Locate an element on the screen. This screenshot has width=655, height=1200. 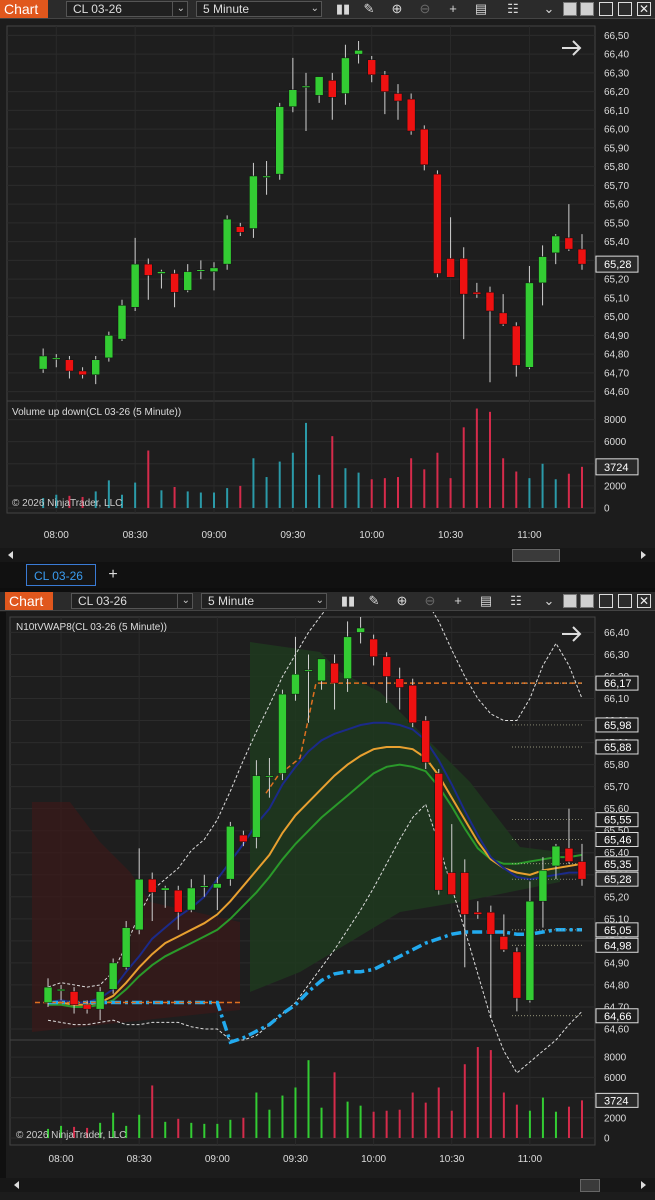
level-label: 65,35 is located at coordinates (618, 865).